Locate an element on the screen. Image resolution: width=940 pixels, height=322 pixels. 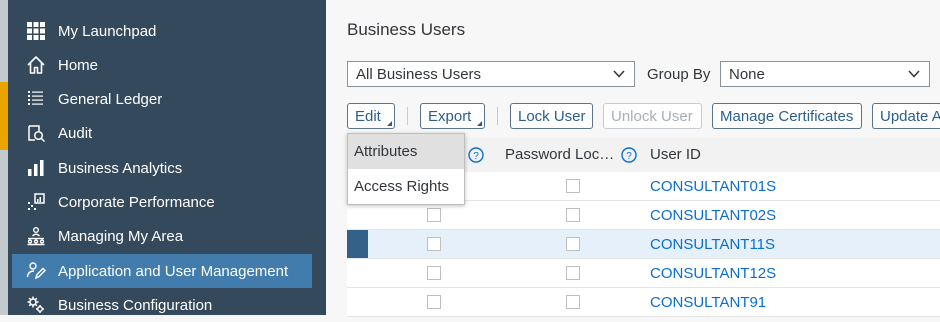
sidebar-item-business-configuration: Business Configuration is located at coordinates (162, 305).